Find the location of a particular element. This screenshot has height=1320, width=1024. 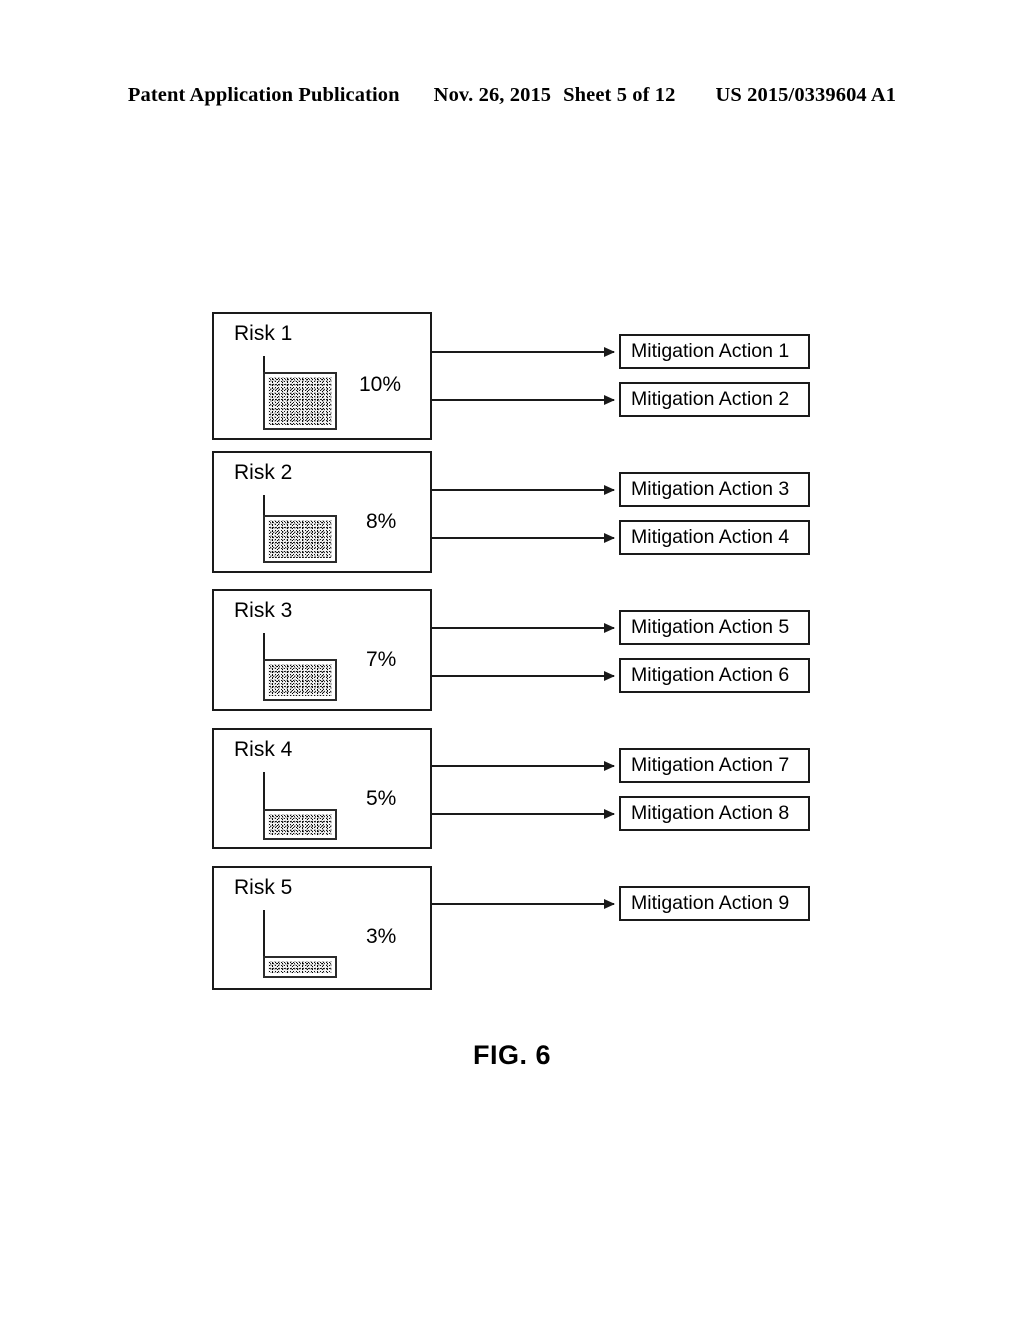

mitigation-box-1: Mitigation Action 1 is located at coordinates (714, 351).